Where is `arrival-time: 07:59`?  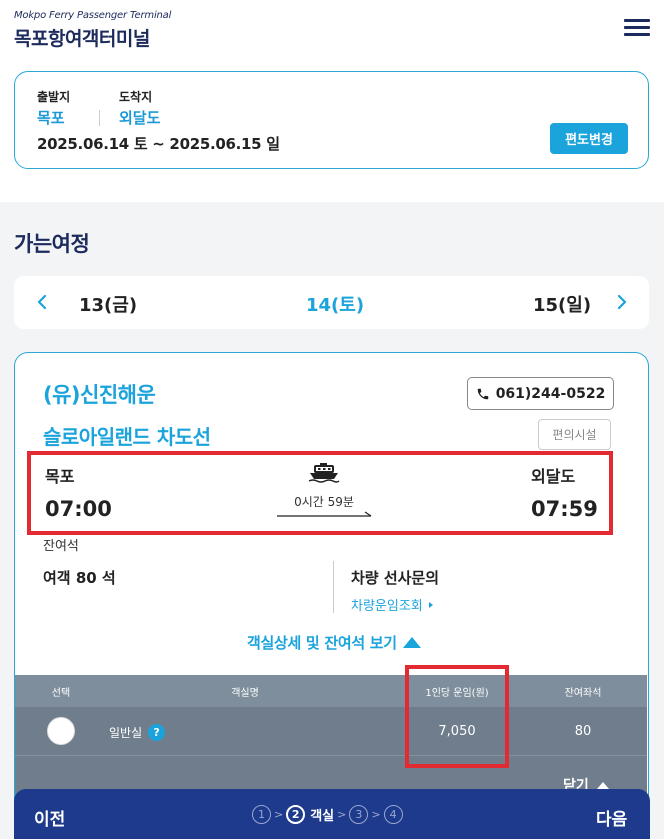 arrival-time: 07:59 is located at coordinates (564, 509).